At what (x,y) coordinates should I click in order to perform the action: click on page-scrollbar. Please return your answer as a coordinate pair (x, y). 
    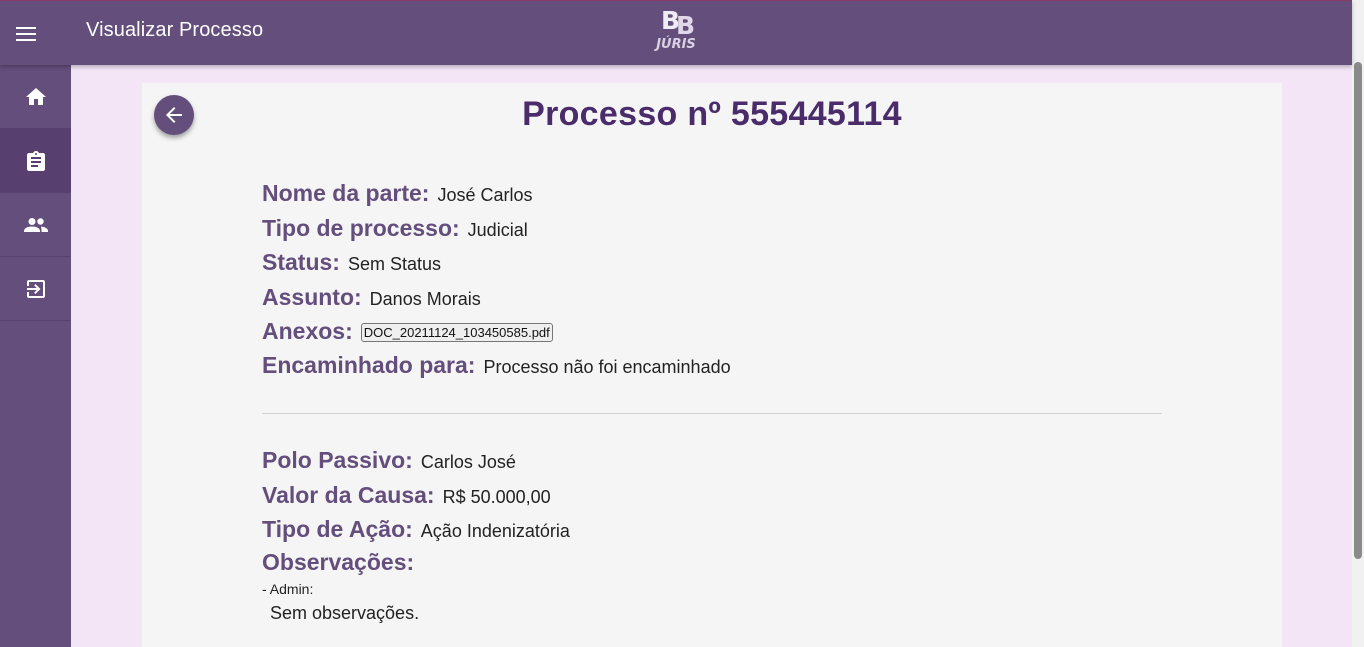
    Looking at the image, I should click on (1358, 323).